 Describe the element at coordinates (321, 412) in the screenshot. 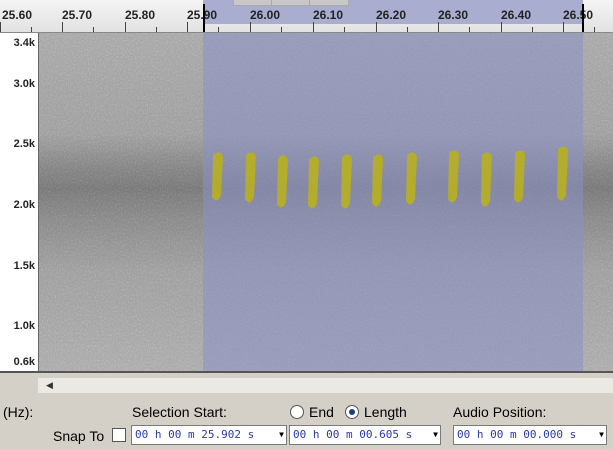

I see `end-radio-label: End` at that location.